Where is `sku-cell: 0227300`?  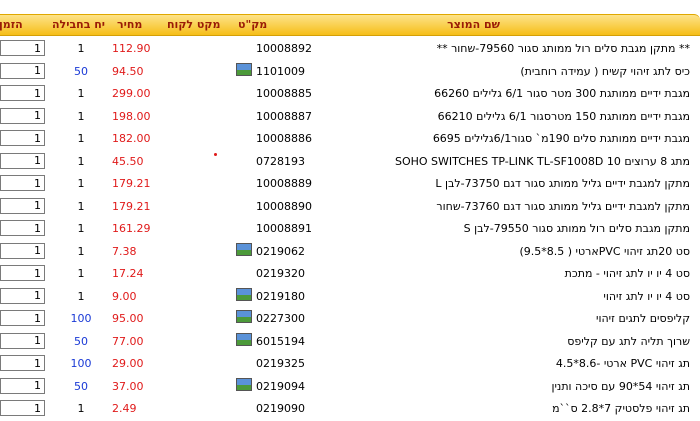 sku-cell: 0227300 is located at coordinates (281, 319).